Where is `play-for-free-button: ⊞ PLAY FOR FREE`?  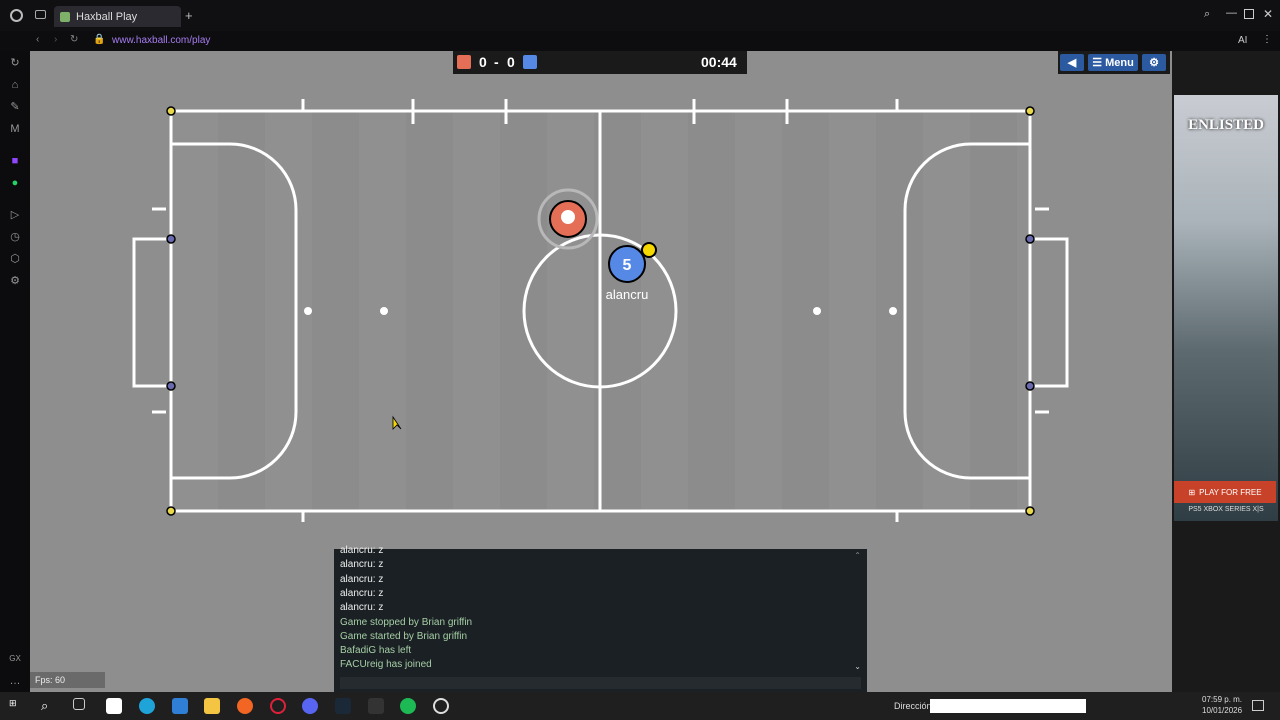
play-for-free-button: ⊞ PLAY FOR FREE is located at coordinates (1225, 492).